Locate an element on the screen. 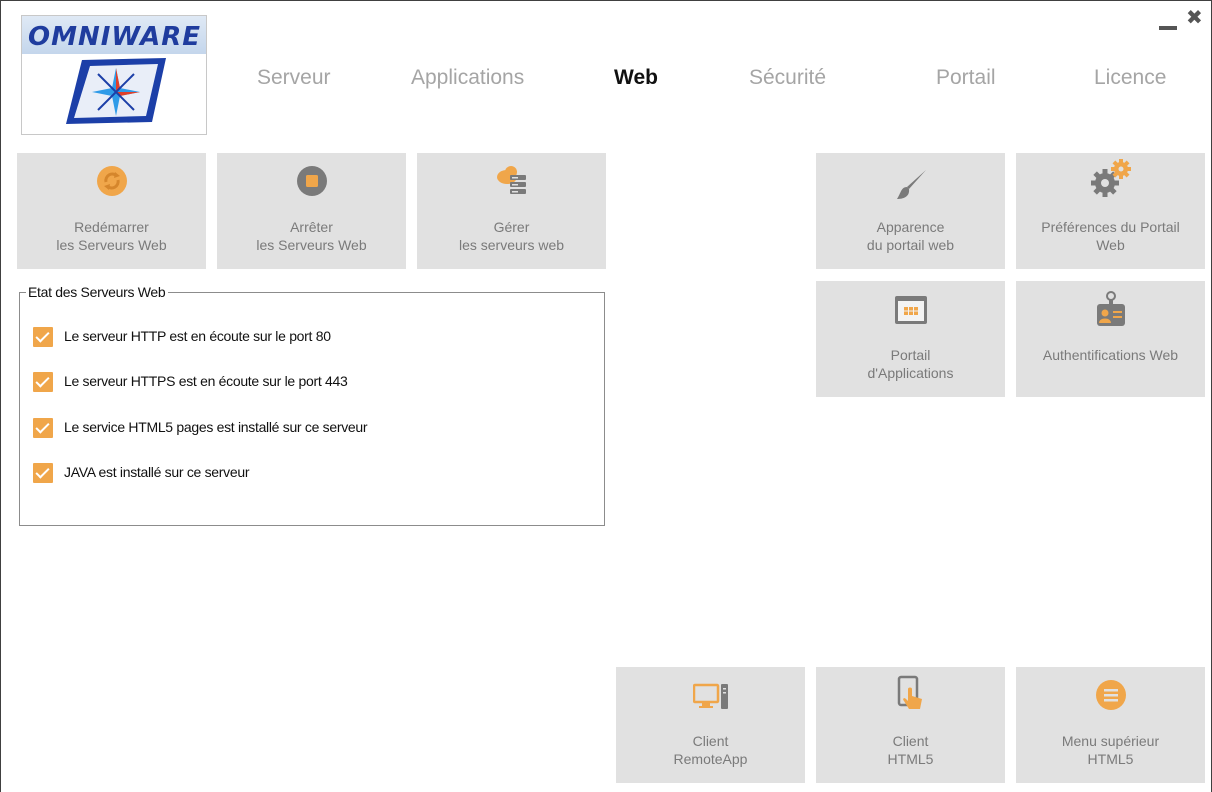 The image size is (1212, 792). manage-label-line2: les serveurs web is located at coordinates (511, 245).